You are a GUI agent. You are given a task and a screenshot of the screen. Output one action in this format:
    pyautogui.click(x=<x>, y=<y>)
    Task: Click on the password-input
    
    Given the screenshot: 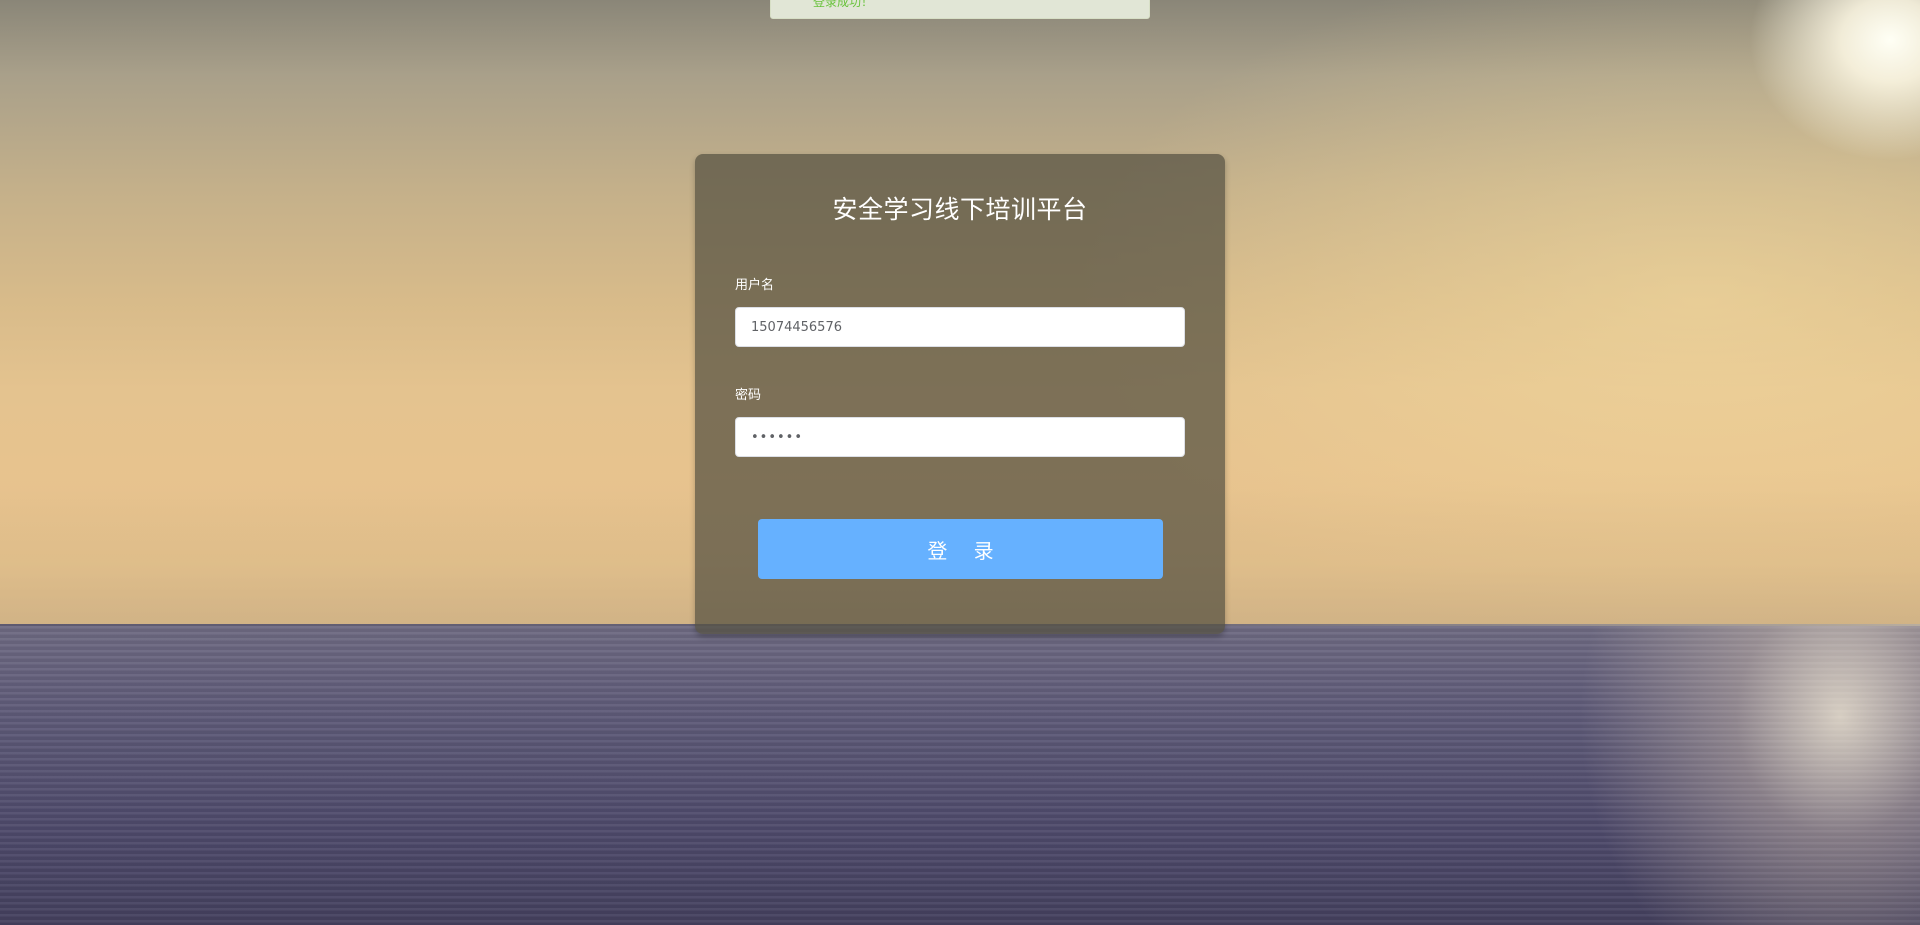 What is the action you would take?
    pyautogui.click(x=960, y=437)
    